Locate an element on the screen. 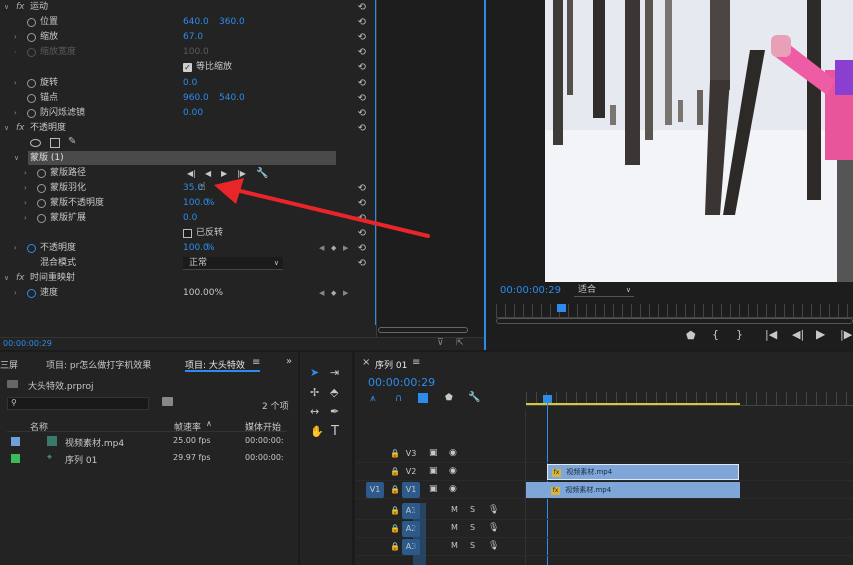 The width and height of the screenshot is (853, 565). speed-value: 100.00% is located at coordinates (203, 293).